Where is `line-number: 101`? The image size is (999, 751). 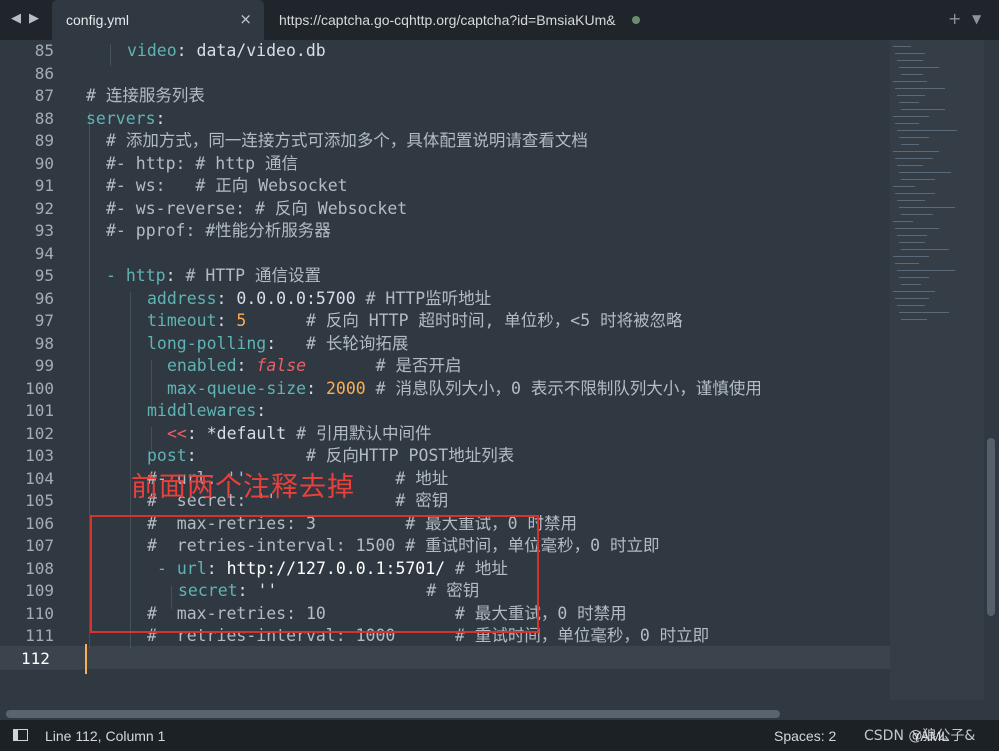 line-number: 101 is located at coordinates (39, 410).